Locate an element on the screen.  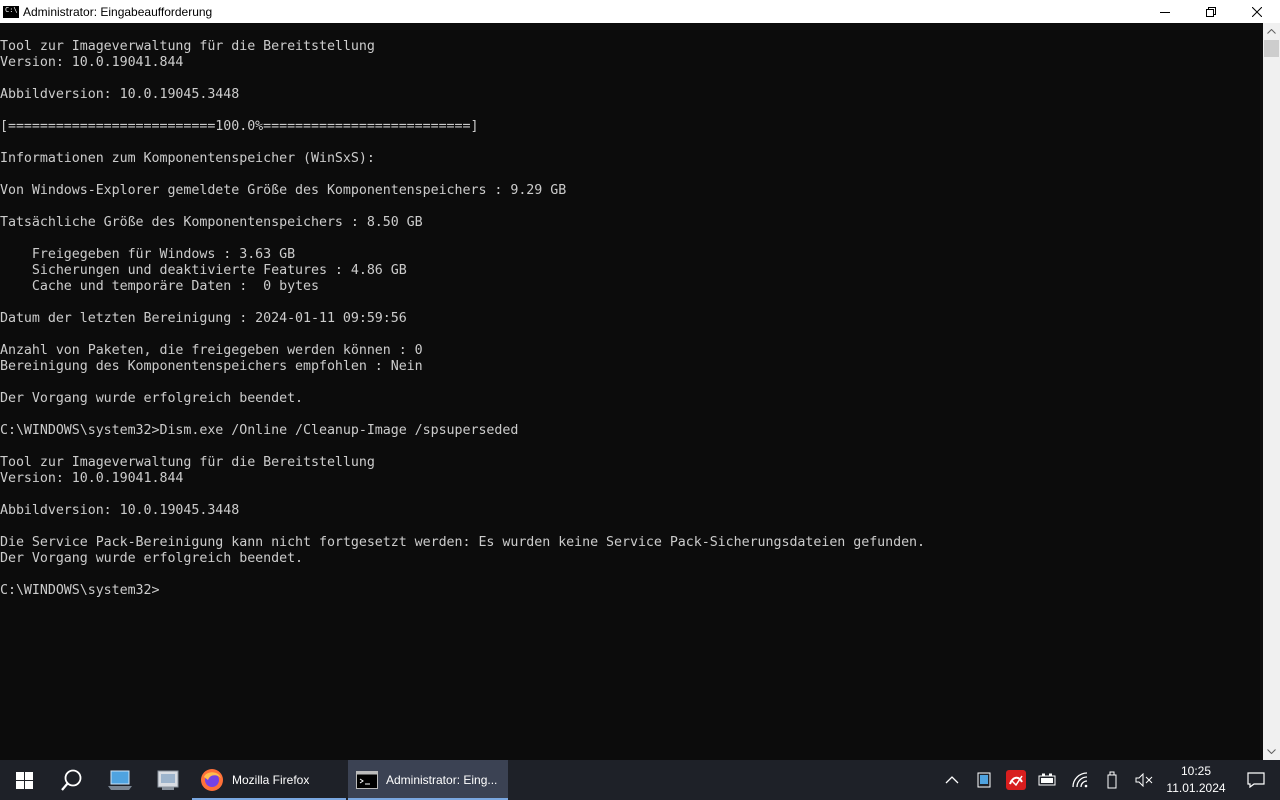
action-center-button is located at coordinates (1256, 780).